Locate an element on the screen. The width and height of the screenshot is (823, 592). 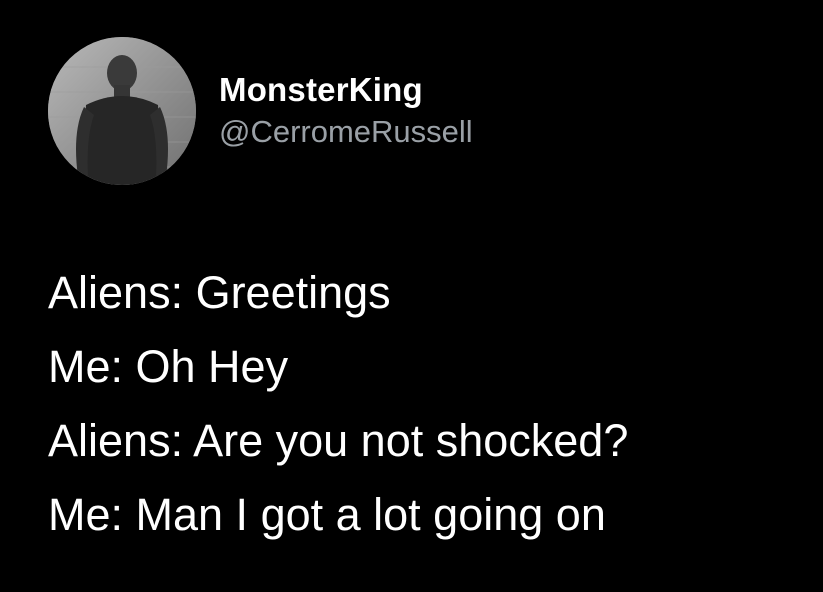
avatar is located at coordinates (122, 111).